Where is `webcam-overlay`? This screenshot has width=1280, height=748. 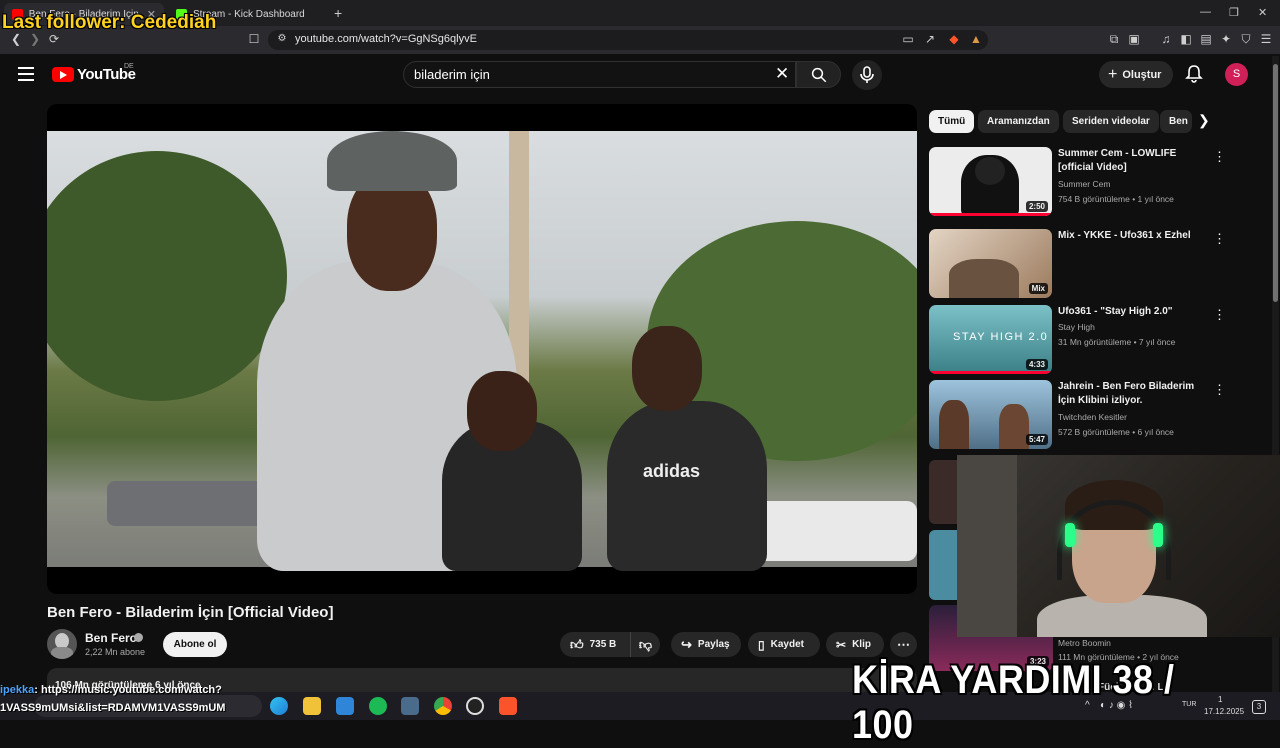
webcam-overlay is located at coordinates (1118, 546).